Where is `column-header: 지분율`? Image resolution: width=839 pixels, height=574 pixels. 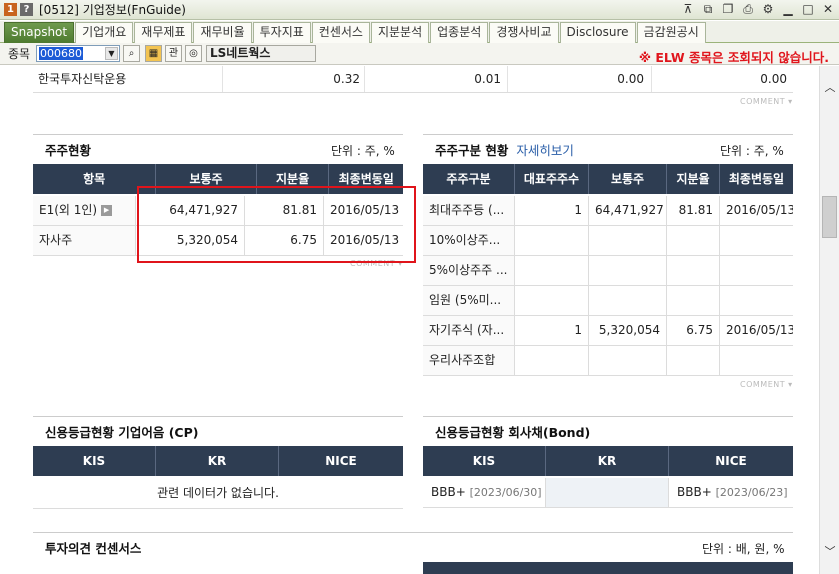 column-header: 지분율 is located at coordinates (693, 179).